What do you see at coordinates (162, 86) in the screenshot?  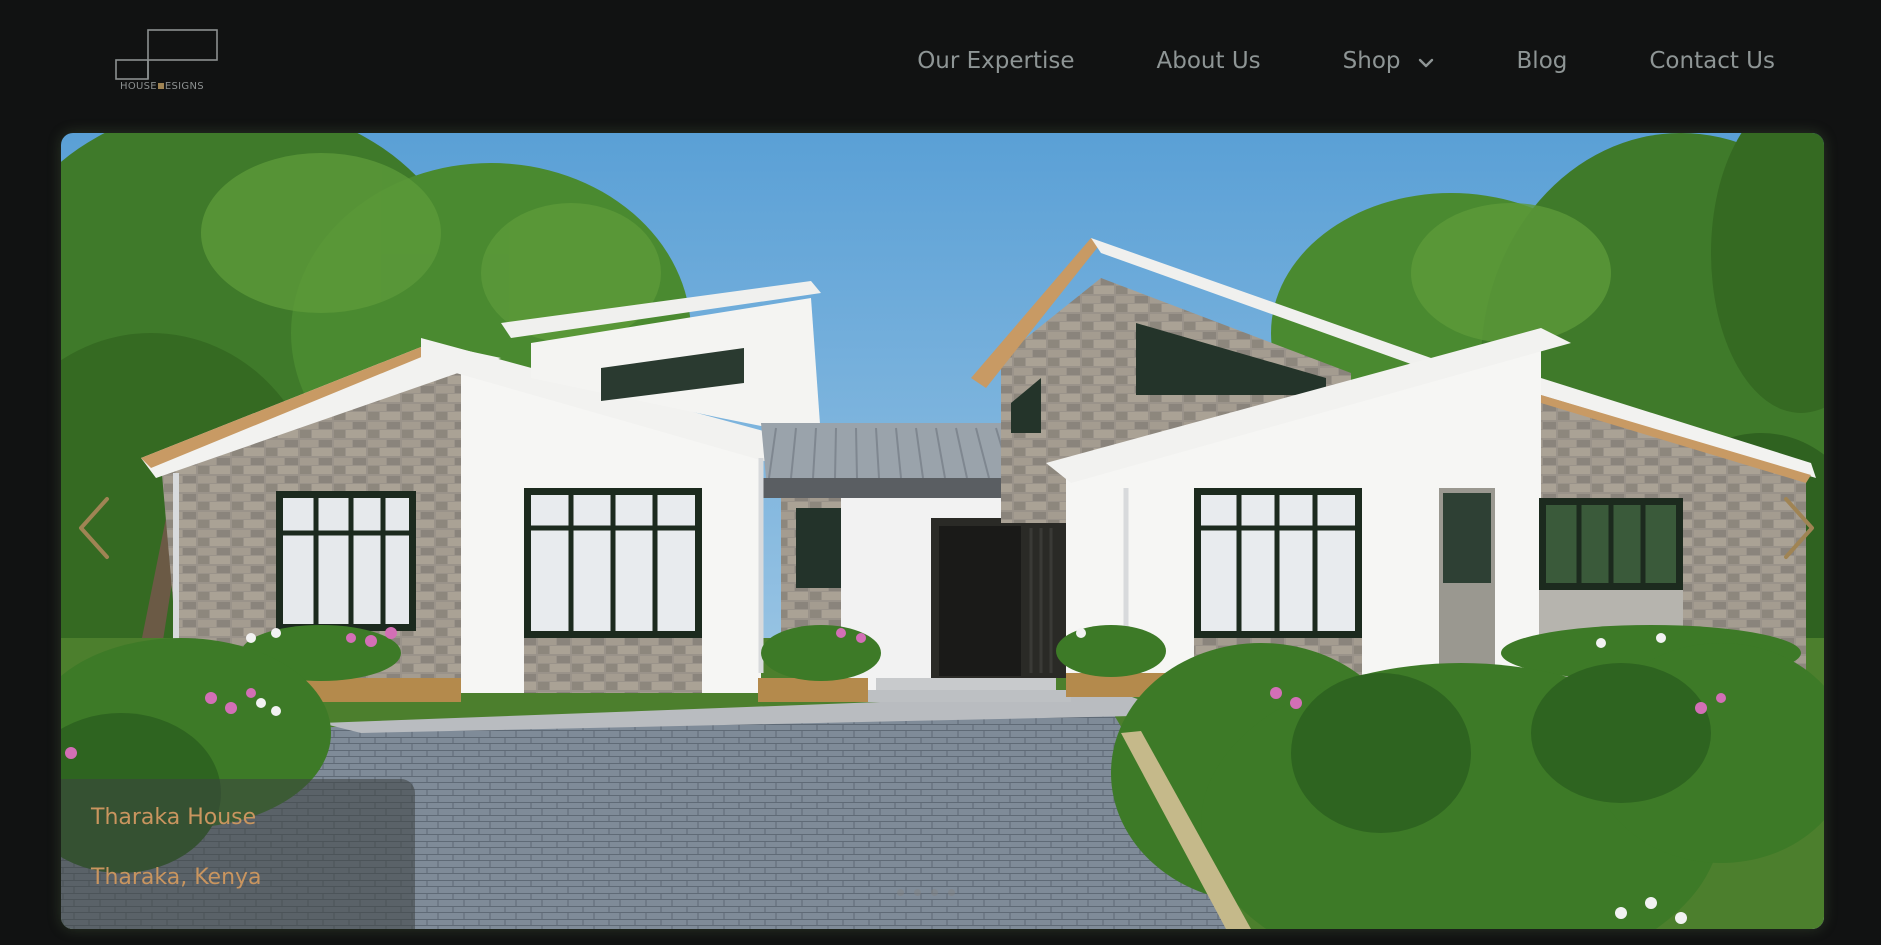 I see `logo-text: HOUSE ESIGNS` at bounding box center [162, 86].